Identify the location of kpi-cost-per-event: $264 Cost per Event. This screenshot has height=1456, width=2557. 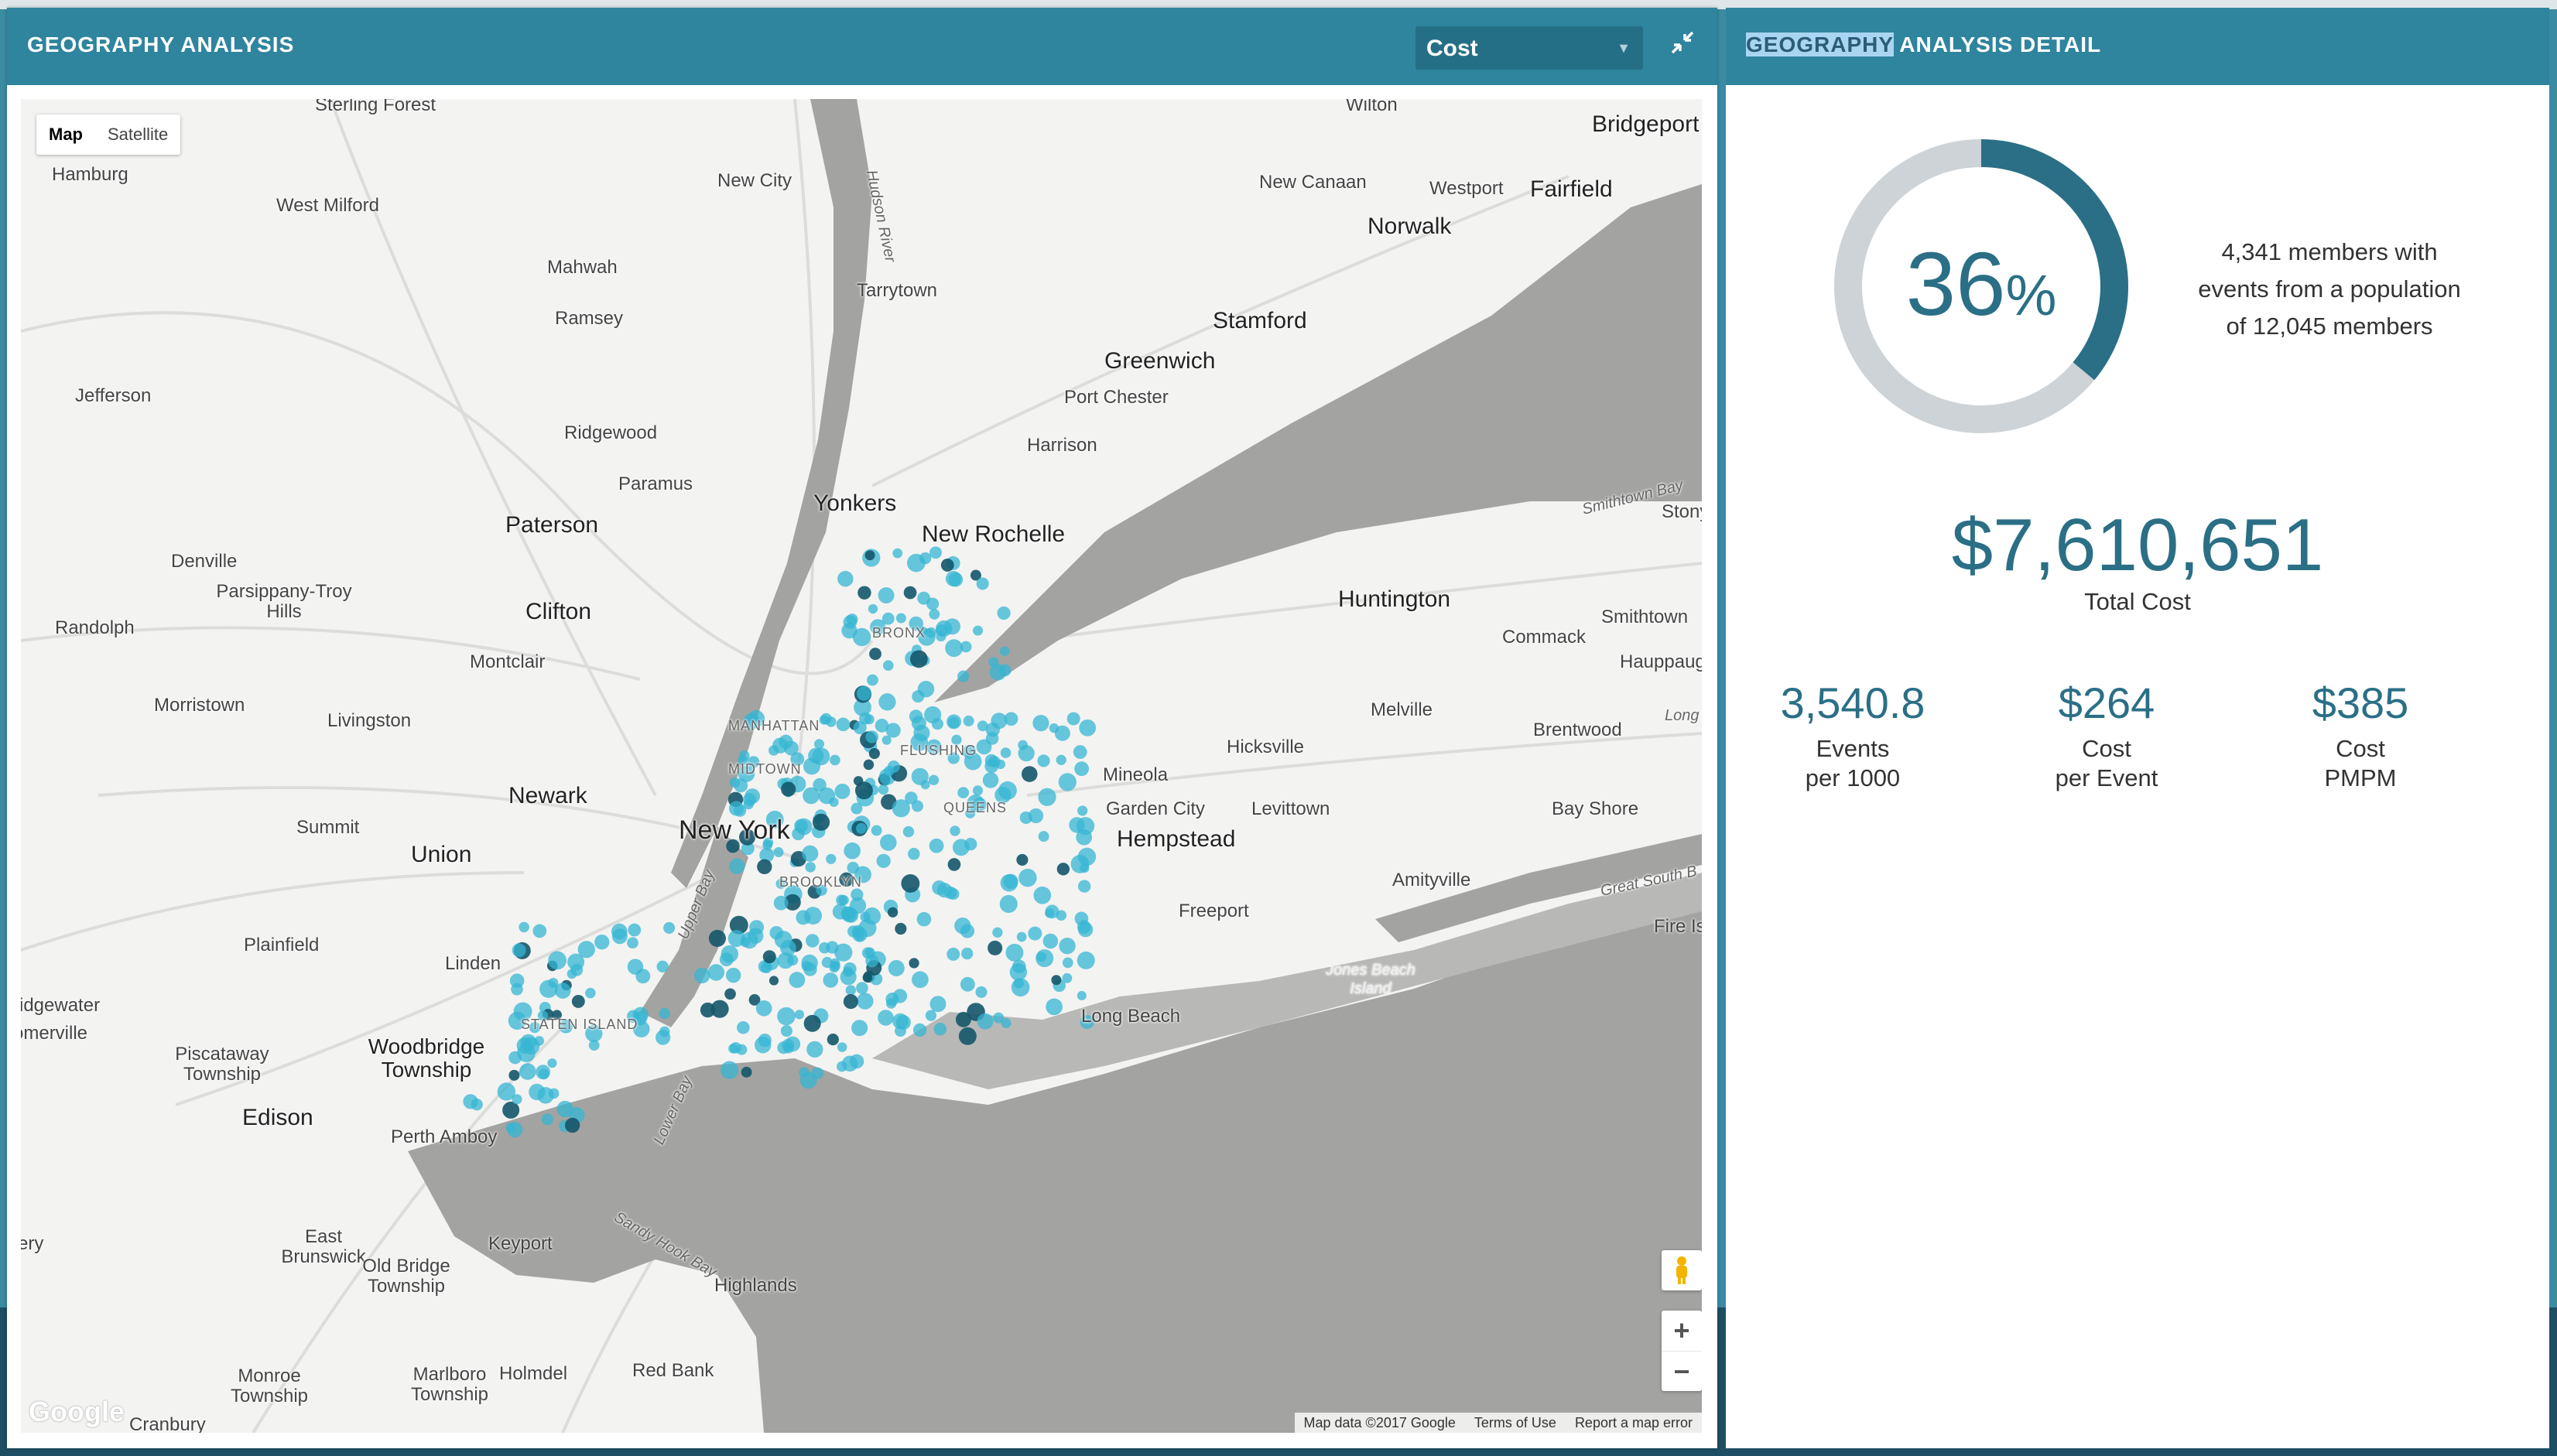
(2106, 735).